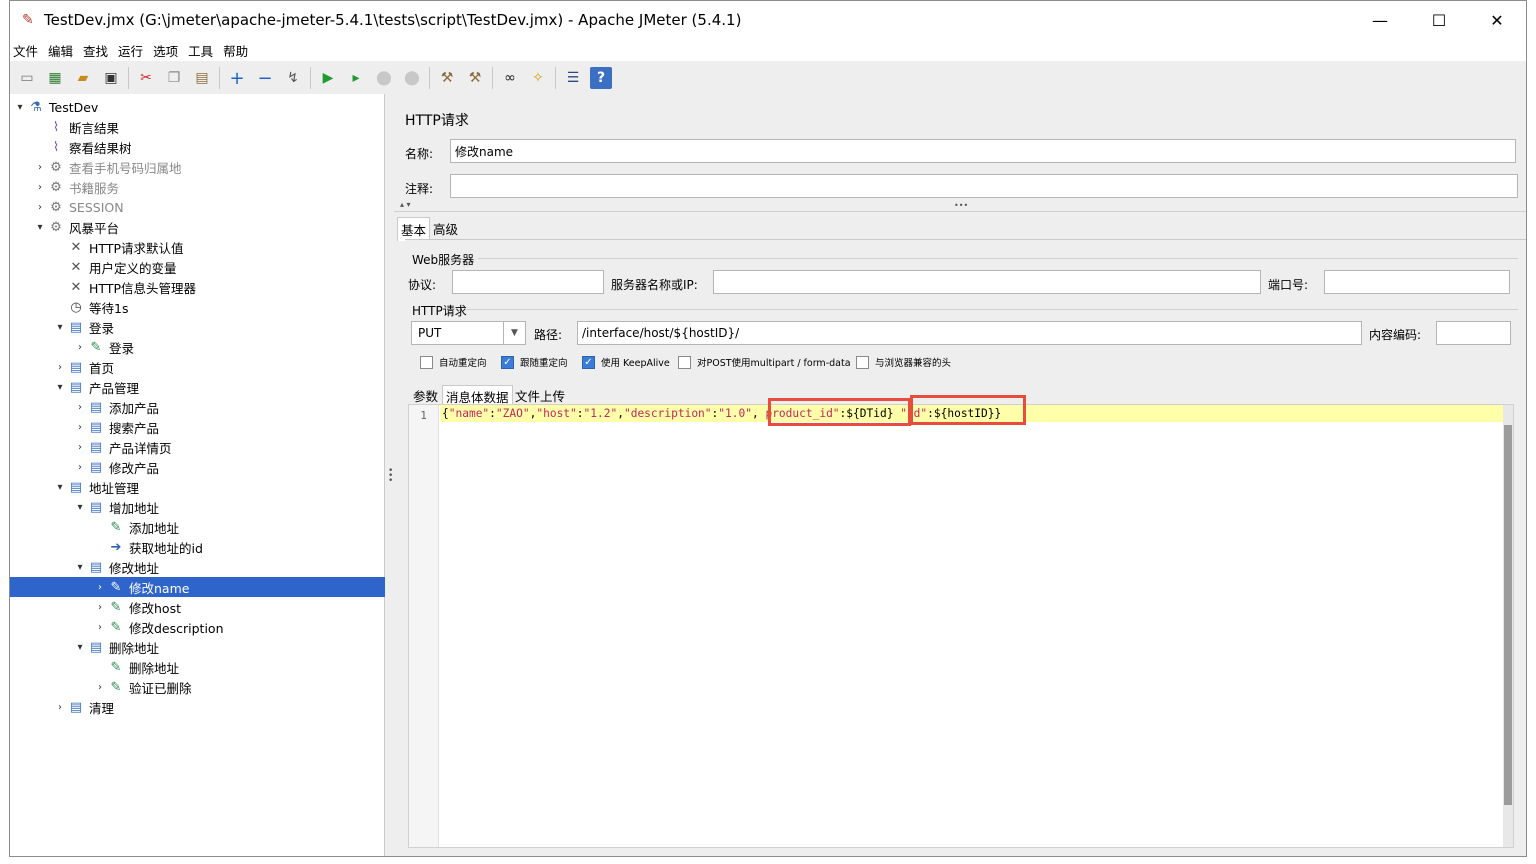  Describe the element at coordinates (764, 362) in the screenshot. I see `checkbox-multipart: 对POST使用multipart / form-data` at that location.